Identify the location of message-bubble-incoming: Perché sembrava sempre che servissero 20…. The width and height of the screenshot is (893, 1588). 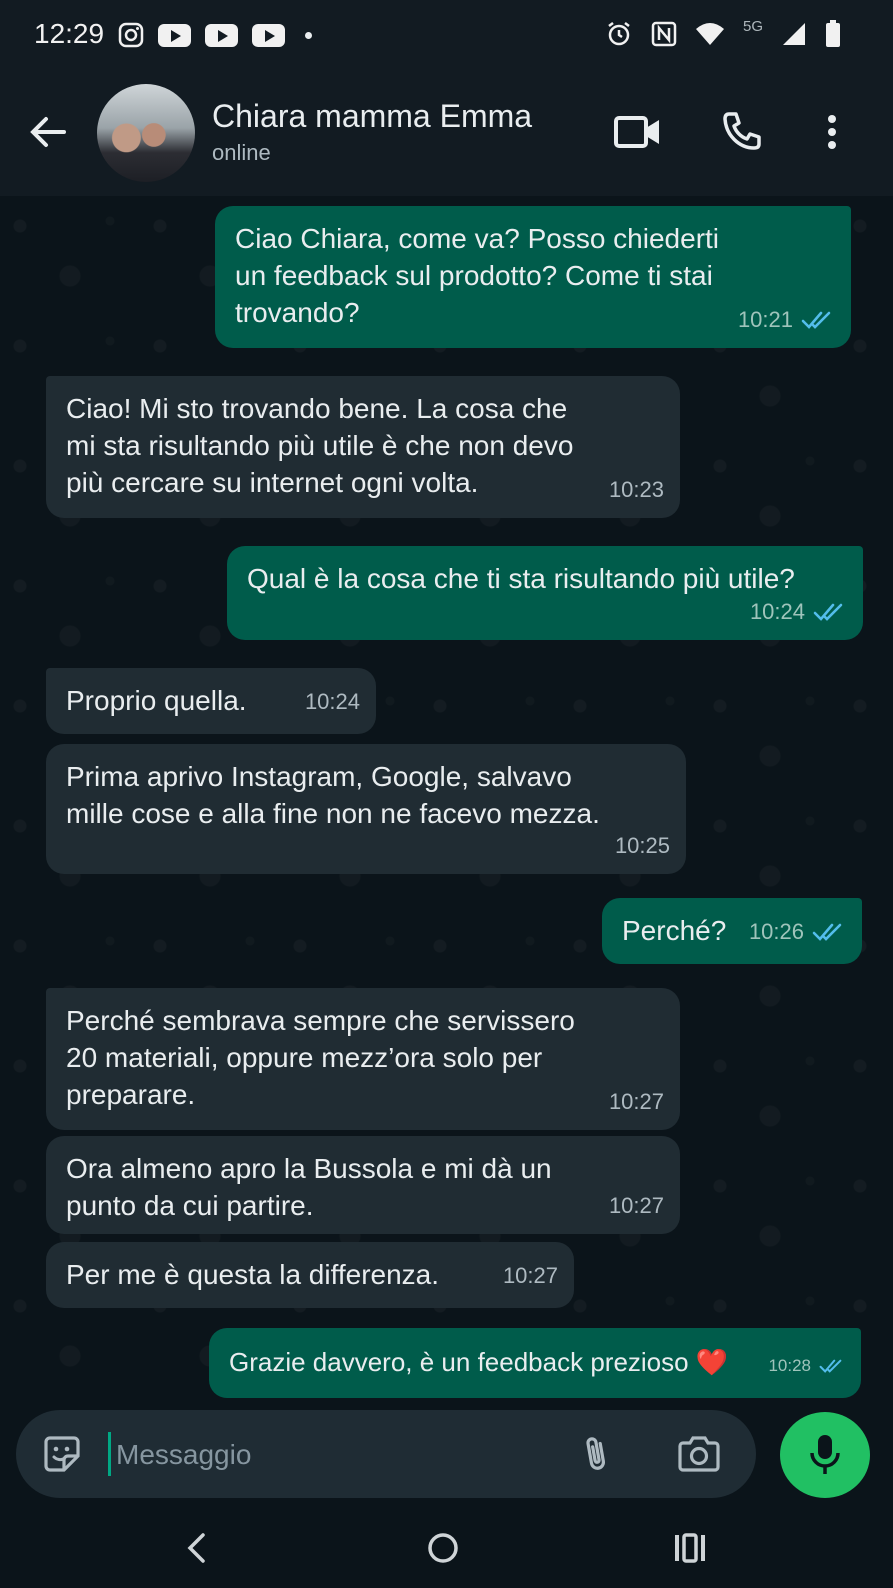
(363, 1059).